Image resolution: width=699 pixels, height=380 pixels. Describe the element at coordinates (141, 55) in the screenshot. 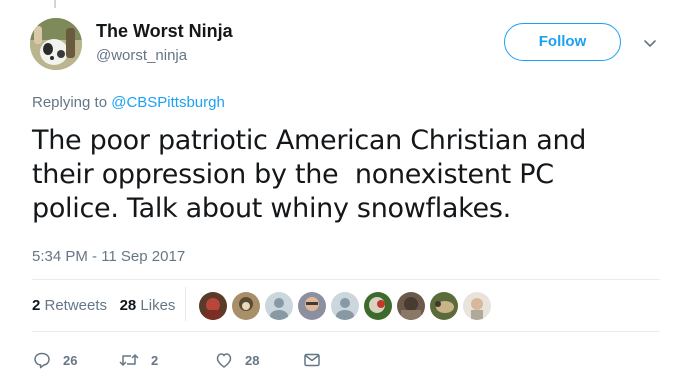

I see `author-handle: @worst_ninja` at that location.